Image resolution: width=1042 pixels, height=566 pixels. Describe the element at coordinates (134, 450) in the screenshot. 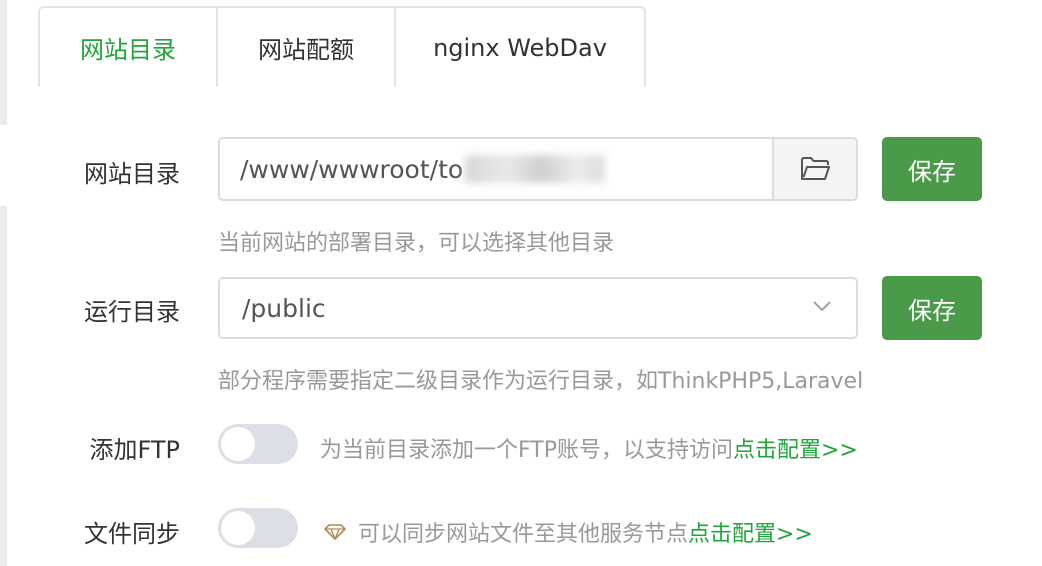

I see `ftp-label: 添加FTP` at that location.